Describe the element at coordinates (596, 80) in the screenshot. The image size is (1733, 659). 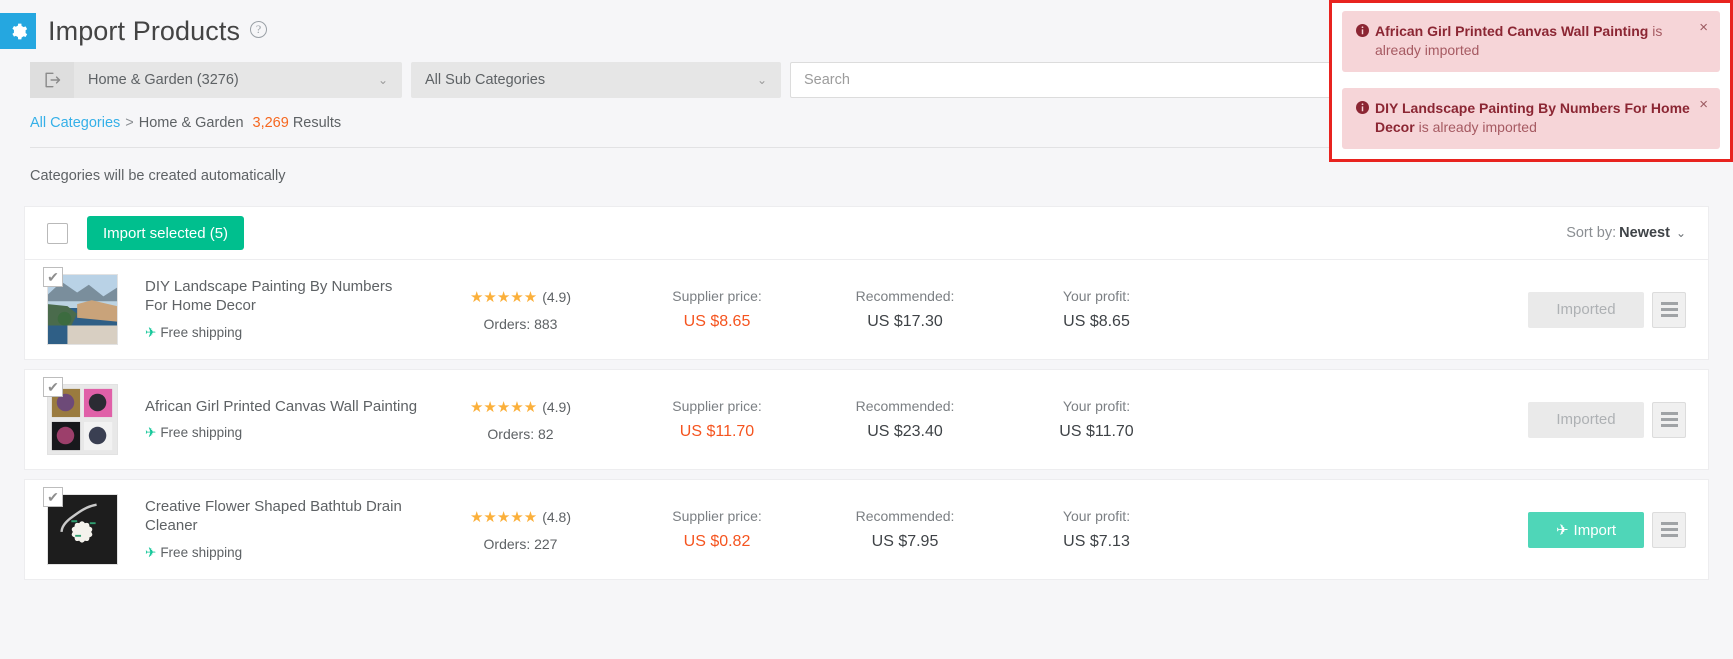
I see `subcategory-select: All Sub Categories ⌄` at that location.